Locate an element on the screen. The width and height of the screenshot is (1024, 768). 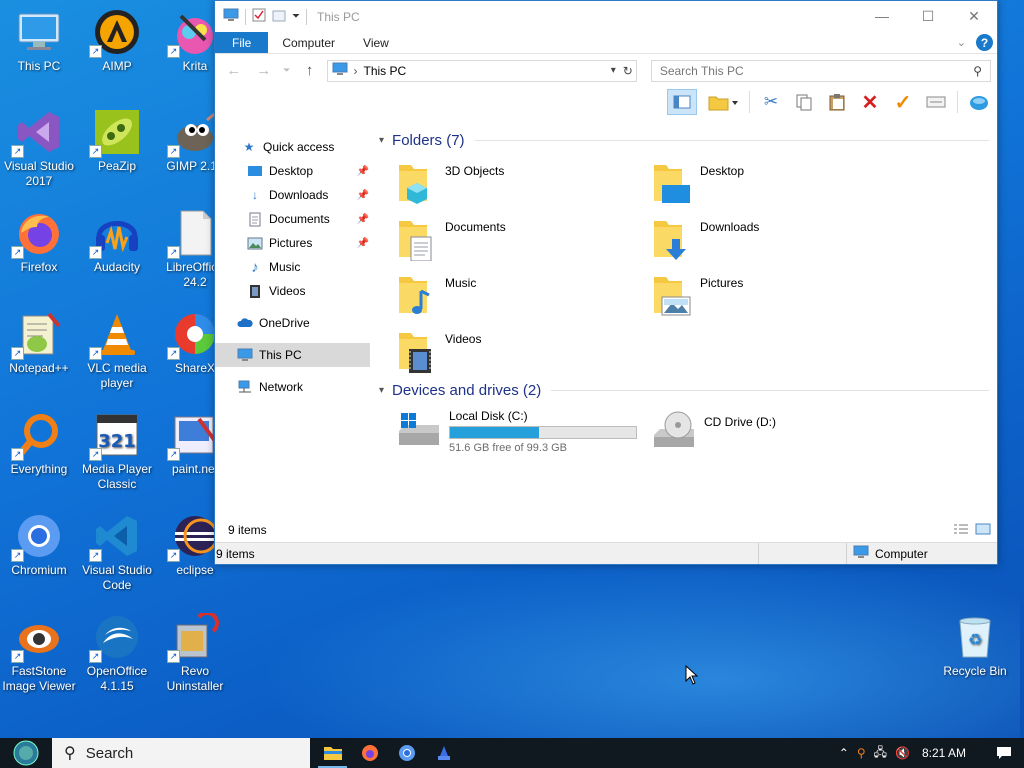
desktop-icon-faststone: ↗ FastStone Image Viewer is located at coordinates (39, 653).